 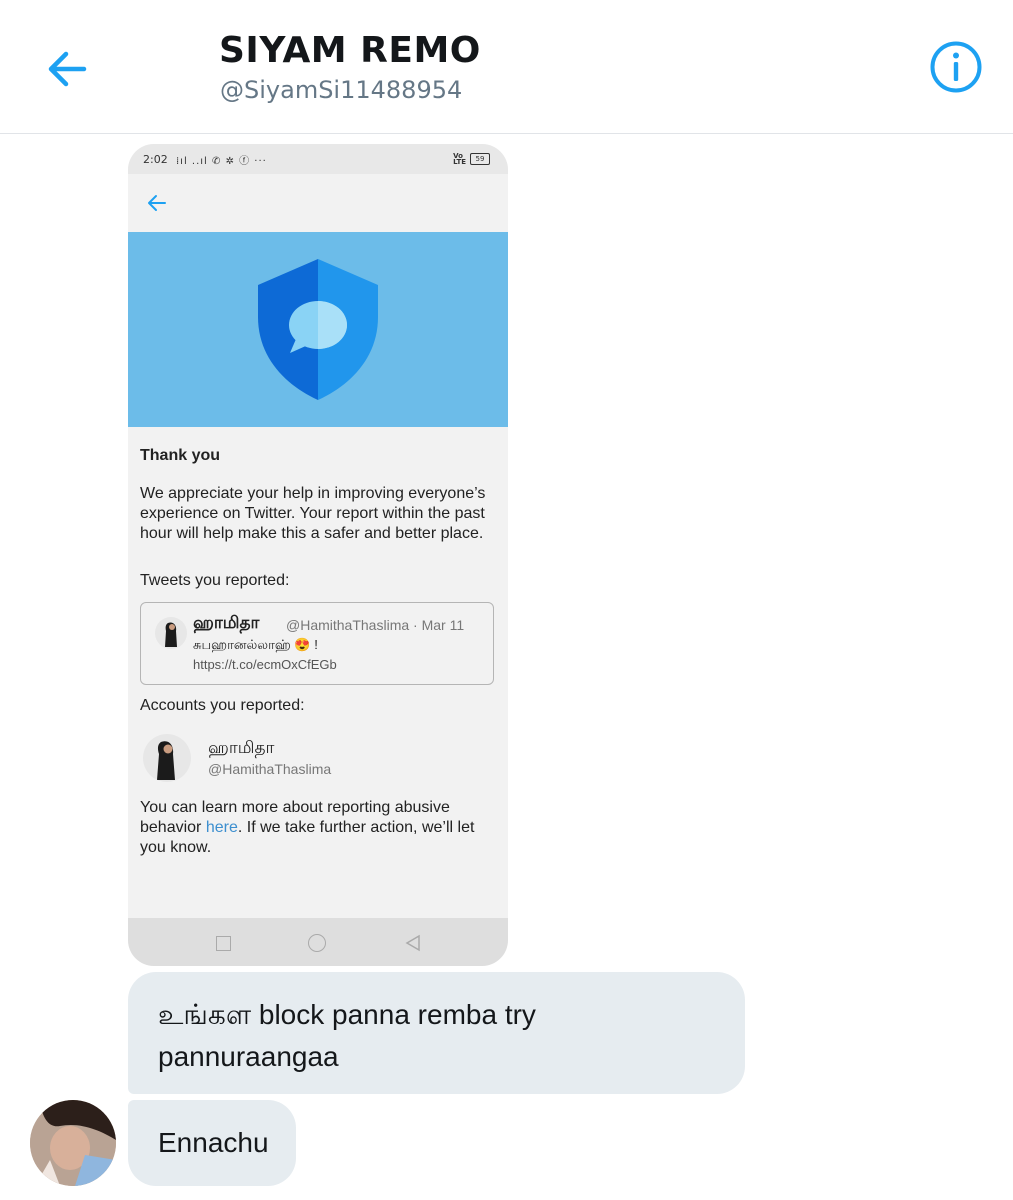 I want to click on signal-icon: ⁞ıl ..ıl ✆ ✲ ⓕ ···, so click(x=221, y=161).